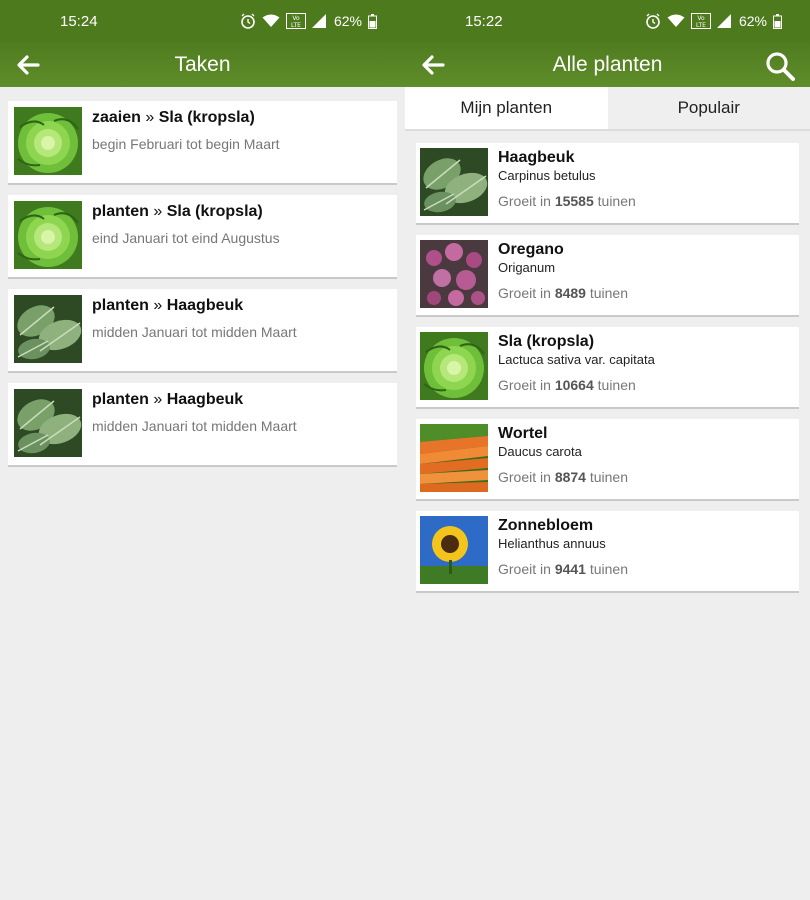 This screenshot has width=810, height=900. Describe the element at coordinates (186, 144) in the screenshot. I see `task-period: begin Februari tot begin Maart` at that location.